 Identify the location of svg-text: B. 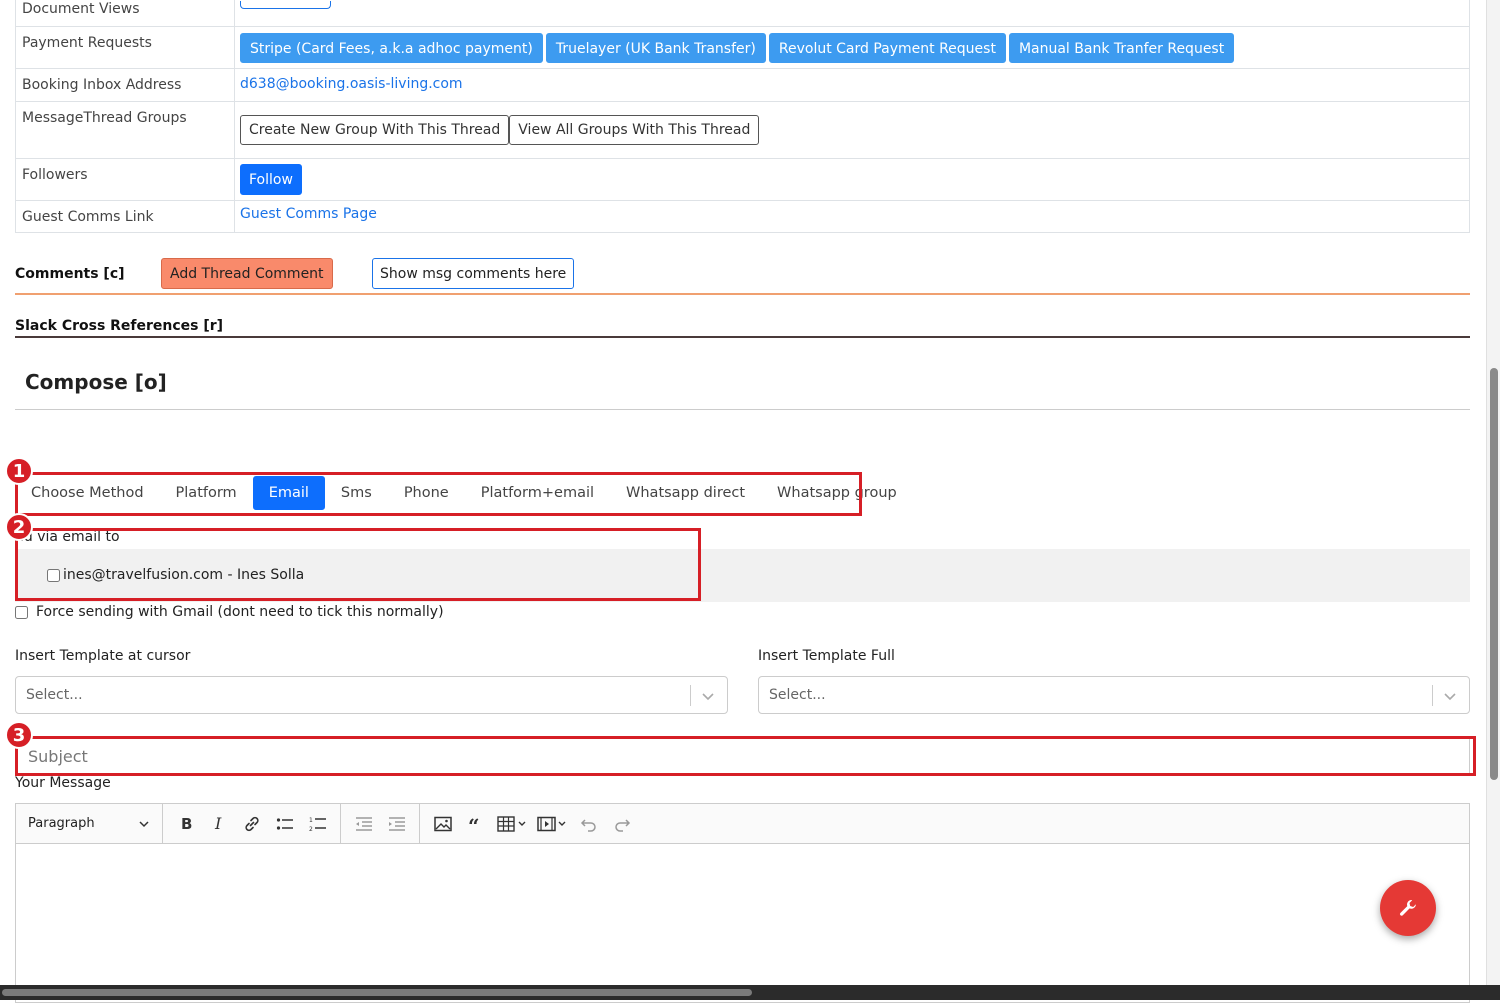
(186, 824).